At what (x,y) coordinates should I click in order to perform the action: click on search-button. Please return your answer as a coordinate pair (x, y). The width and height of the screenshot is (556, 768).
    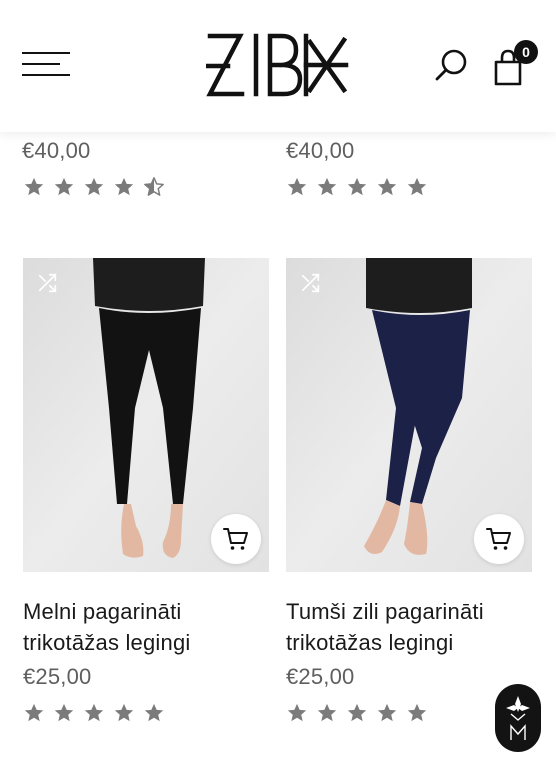
    Looking at the image, I should click on (452, 66).